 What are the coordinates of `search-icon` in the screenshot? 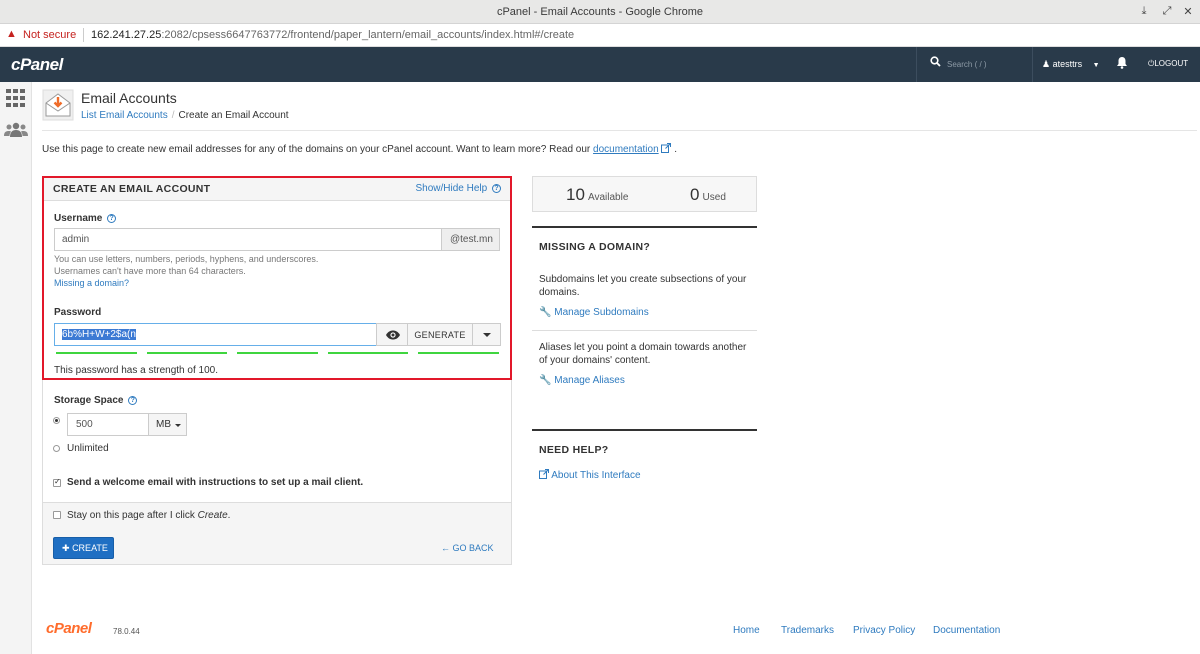 It's located at (935, 61).